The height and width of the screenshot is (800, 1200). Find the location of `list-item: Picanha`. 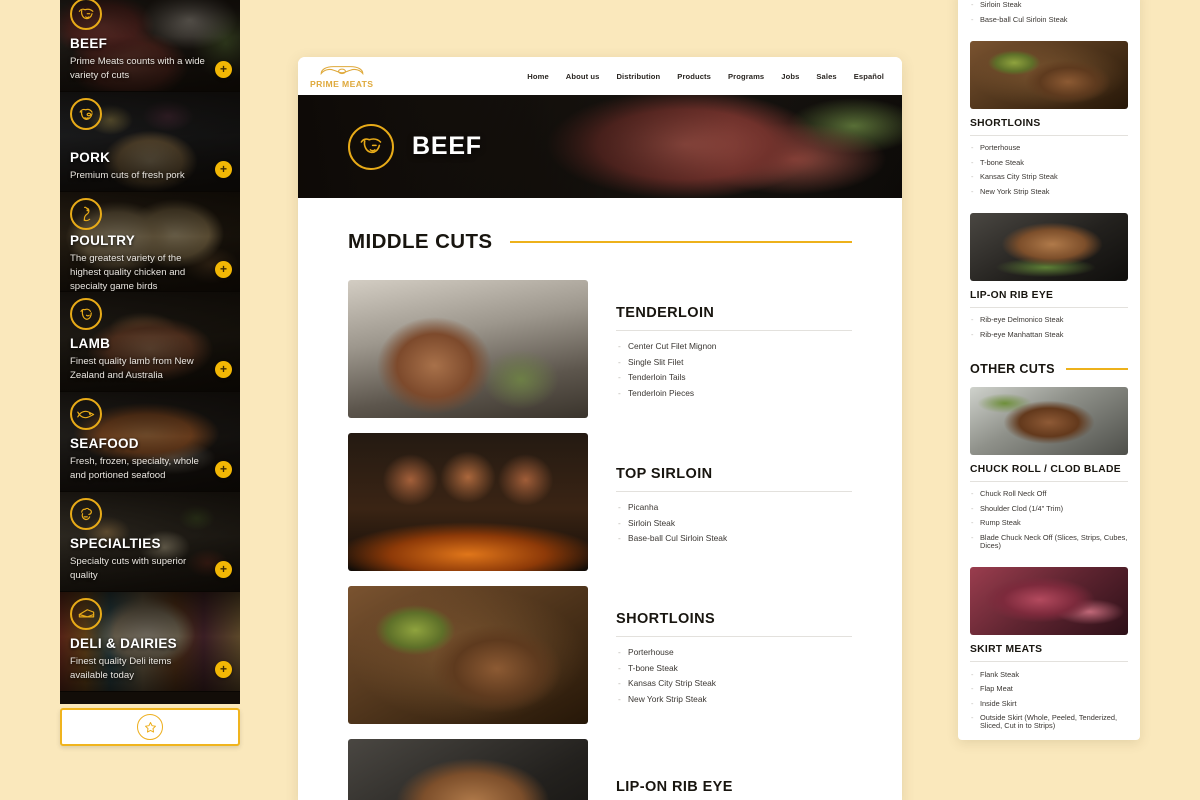

list-item: Picanha is located at coordinates (734, 508).